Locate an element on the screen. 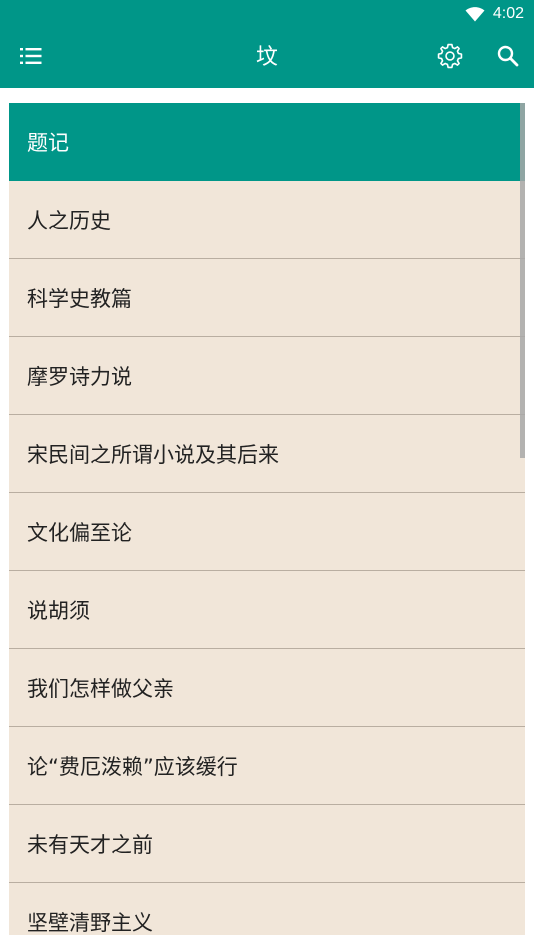 The image size is (534, 949). chapter-item: 坚壁清野主义 is located at coordinates (267, 909).